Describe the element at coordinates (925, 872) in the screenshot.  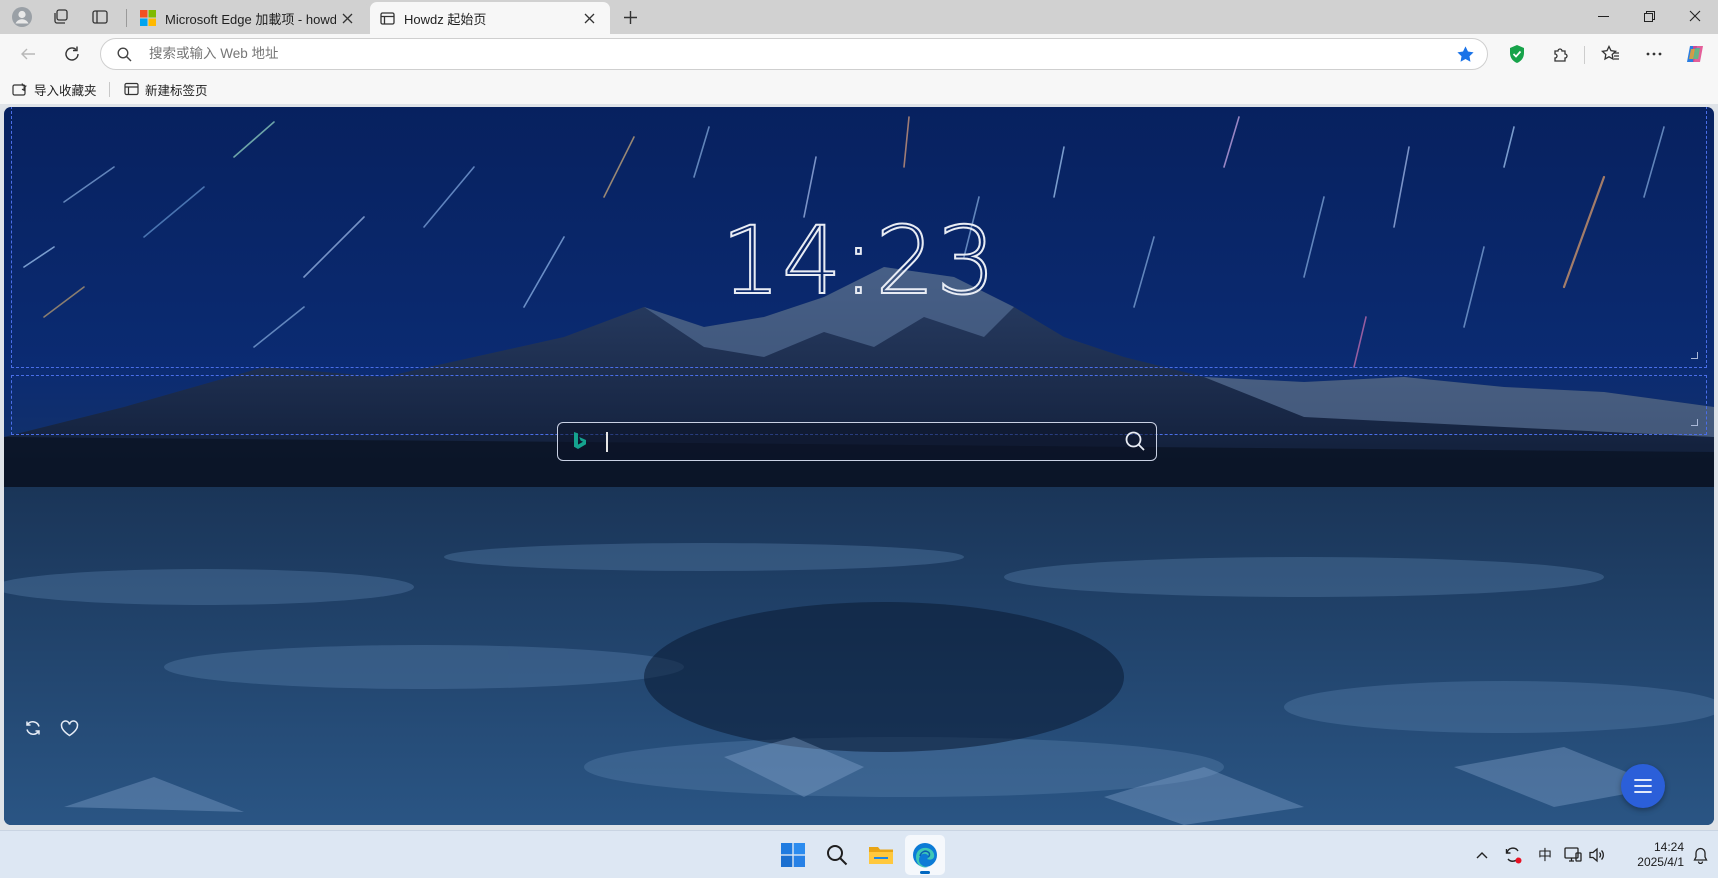
I see `active-app-indicator` at that location.